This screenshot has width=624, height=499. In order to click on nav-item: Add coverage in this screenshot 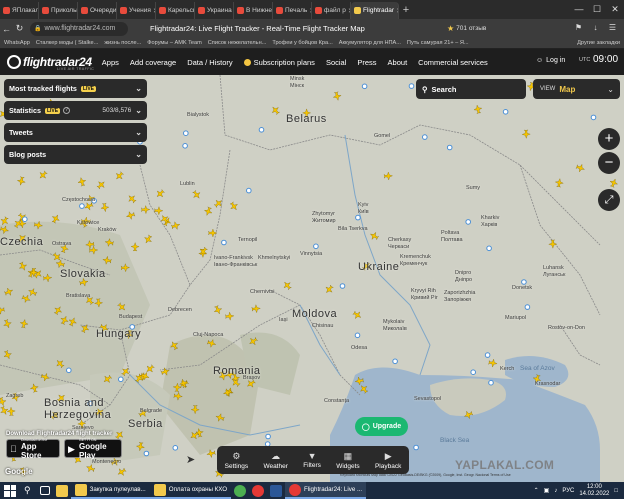, I will do `click(153, 62)`.